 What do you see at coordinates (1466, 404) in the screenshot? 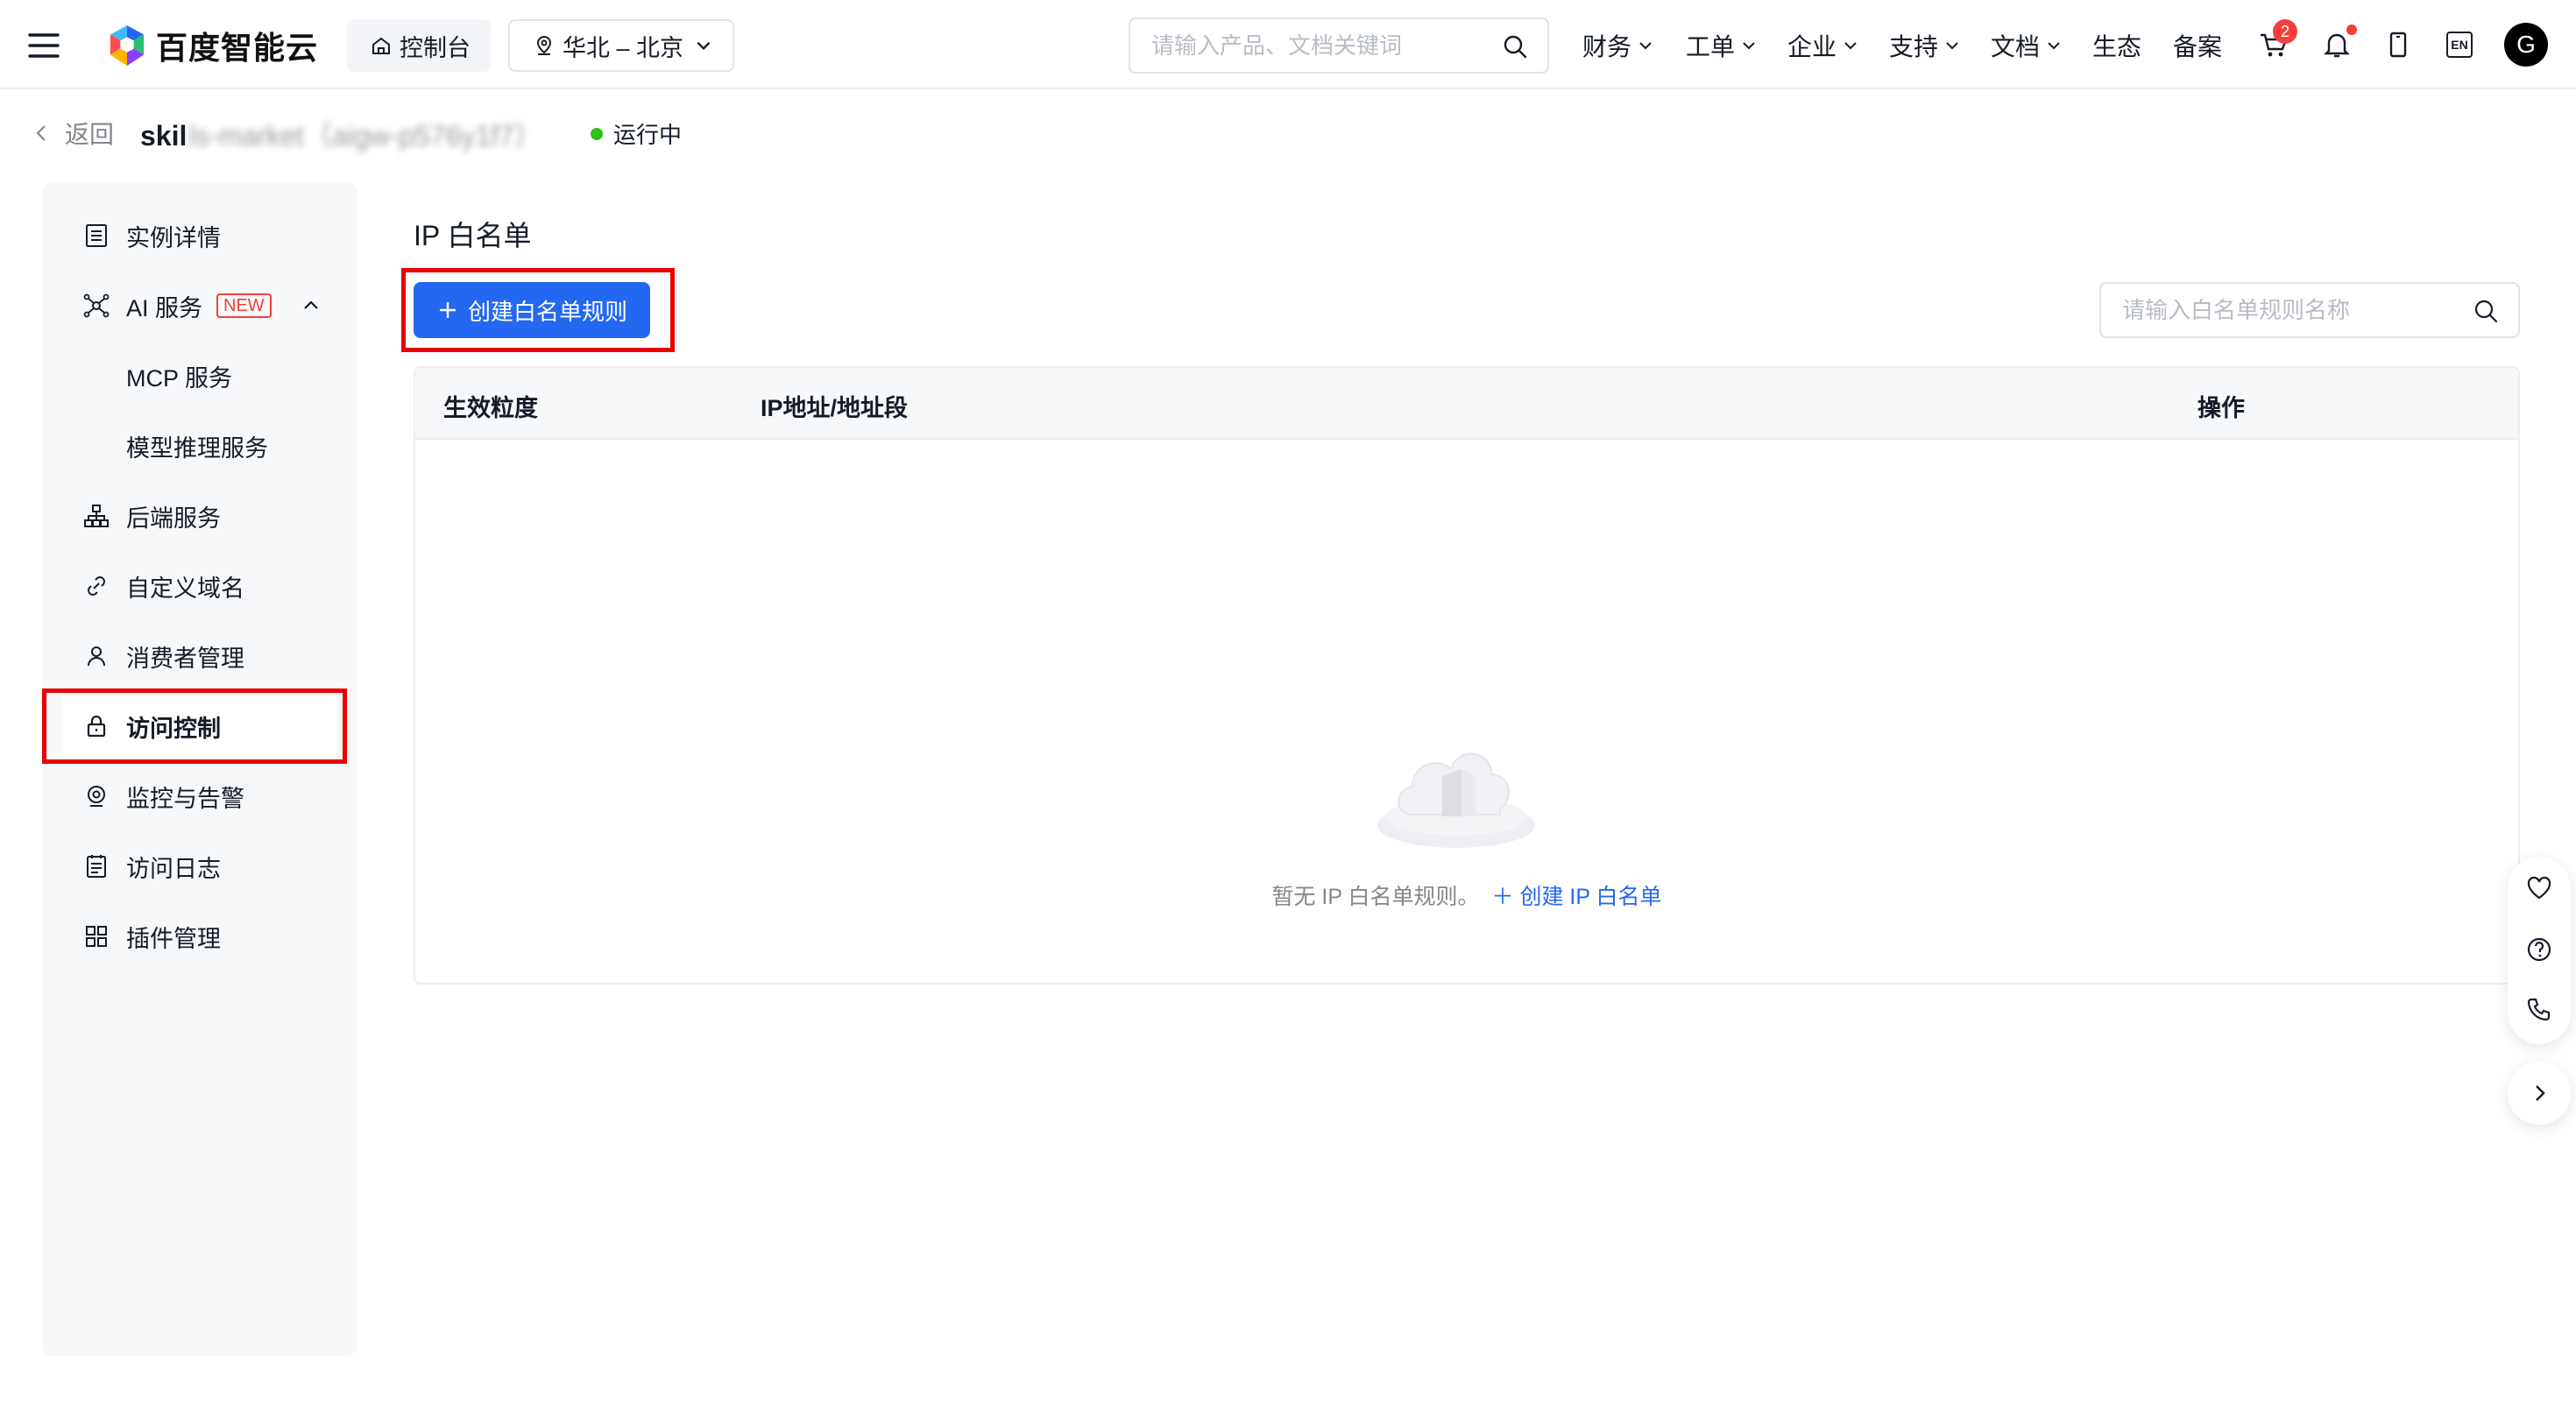
I see `table-header: 生效粒度 IP地址/地址段 操作` at bounding box center [1466, 404].